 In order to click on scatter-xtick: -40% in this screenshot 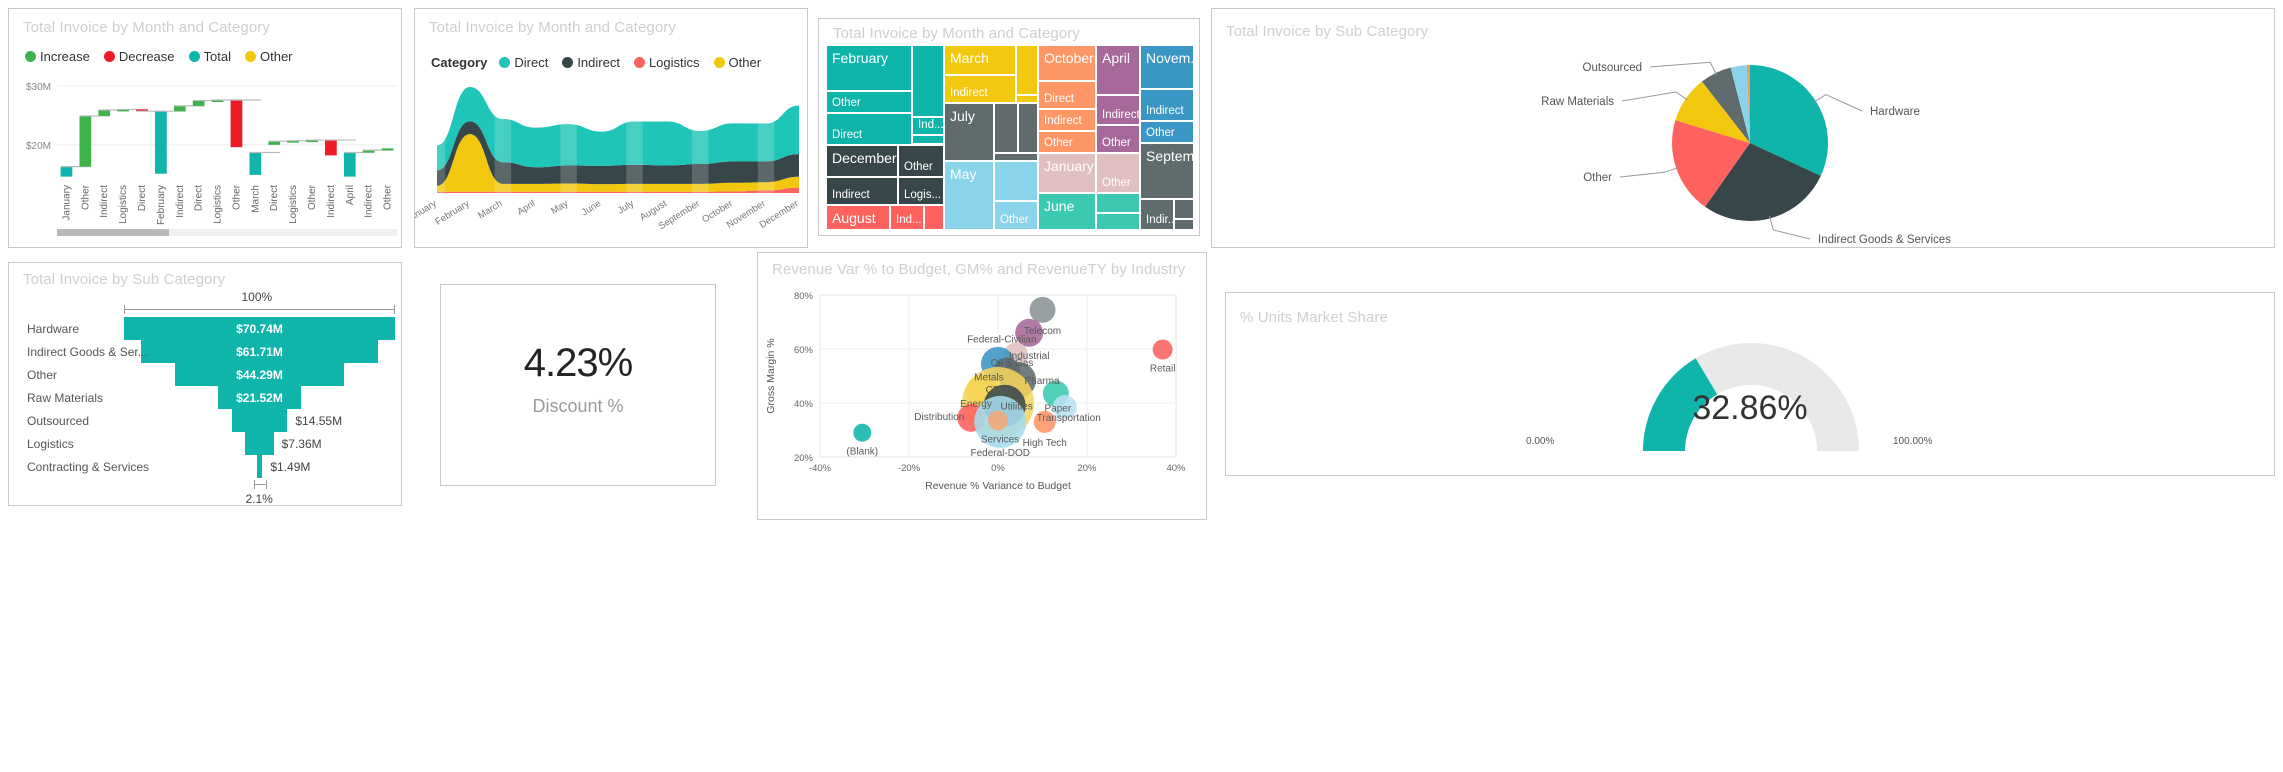, I will do `click(820, 468)`.